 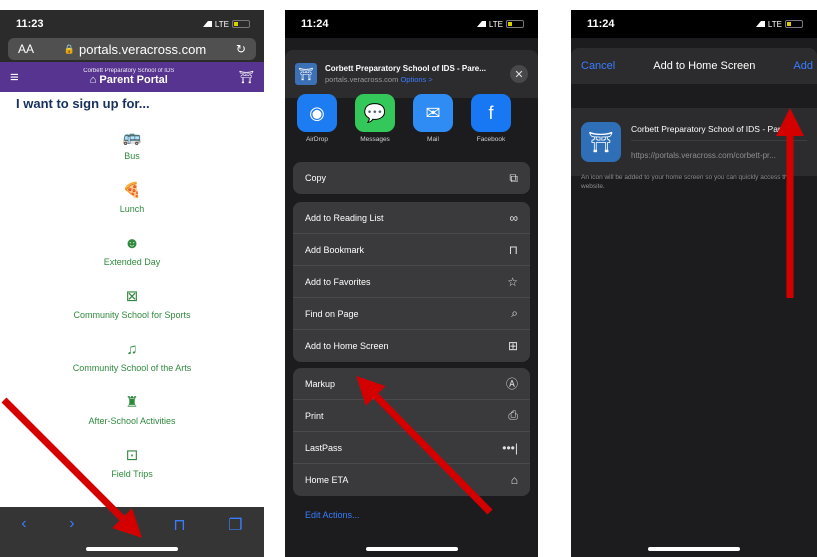 I want to click on menu-item: 🚌 Bus, so click(x=132, y=145).